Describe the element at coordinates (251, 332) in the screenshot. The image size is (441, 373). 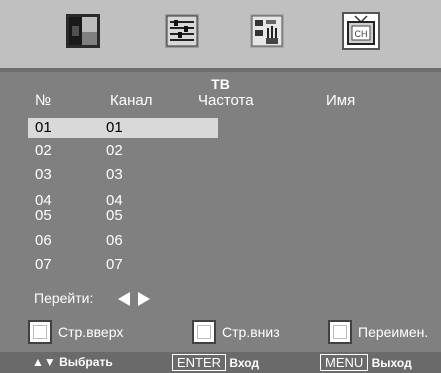
I see `page-down-label: Стр.вниз` at that location.